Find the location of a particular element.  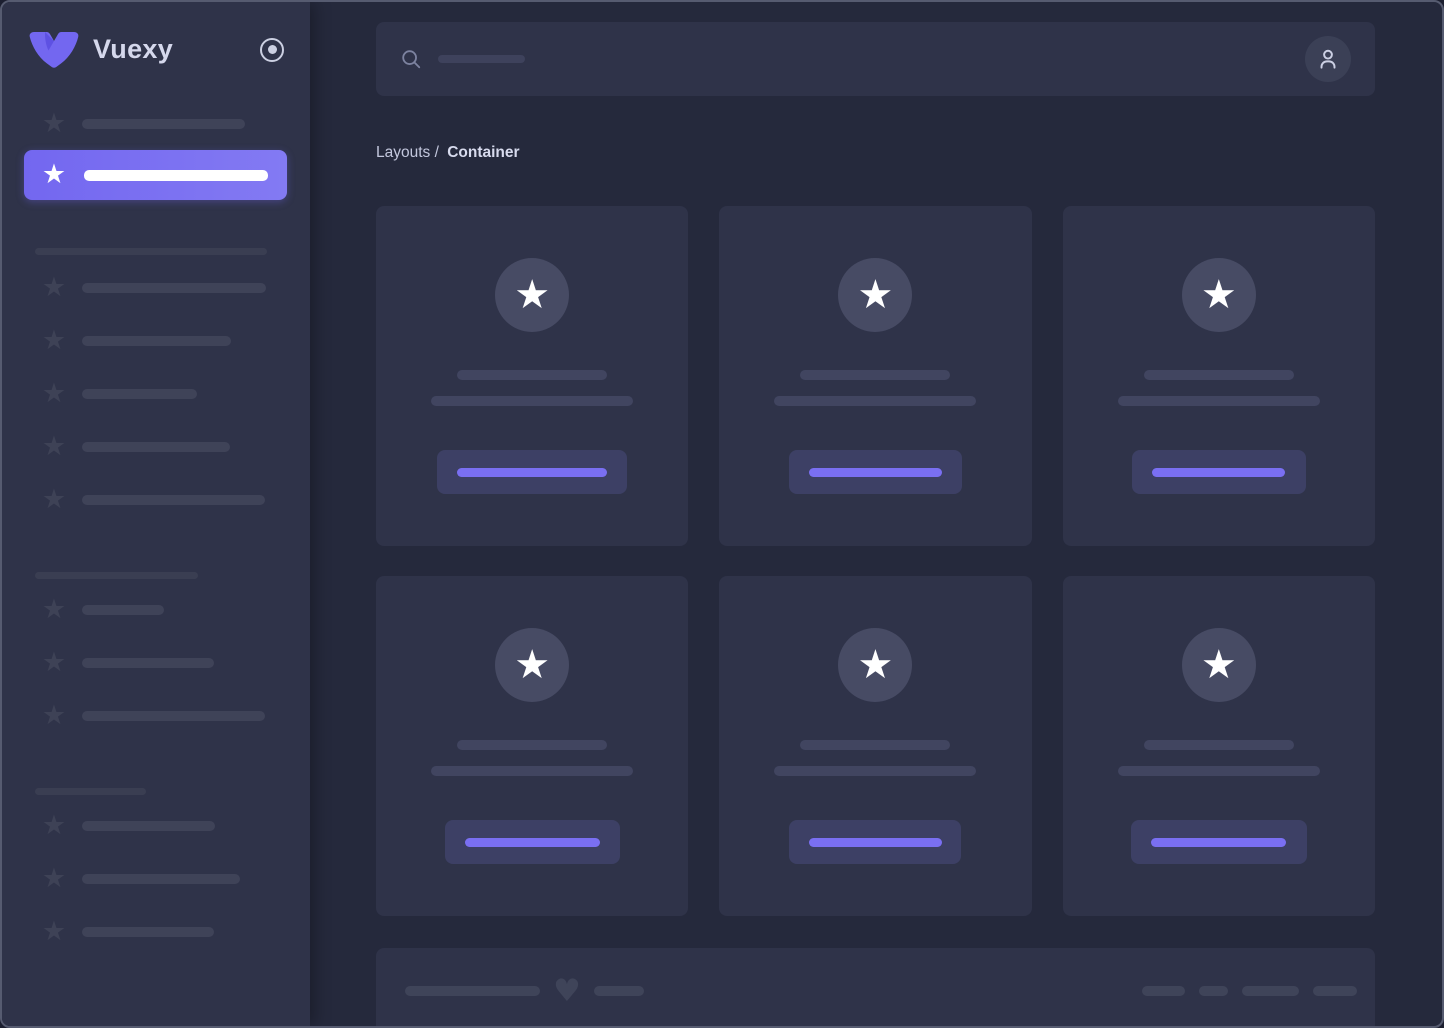

footer-card: ♥ is located at coordinates (875, 987).